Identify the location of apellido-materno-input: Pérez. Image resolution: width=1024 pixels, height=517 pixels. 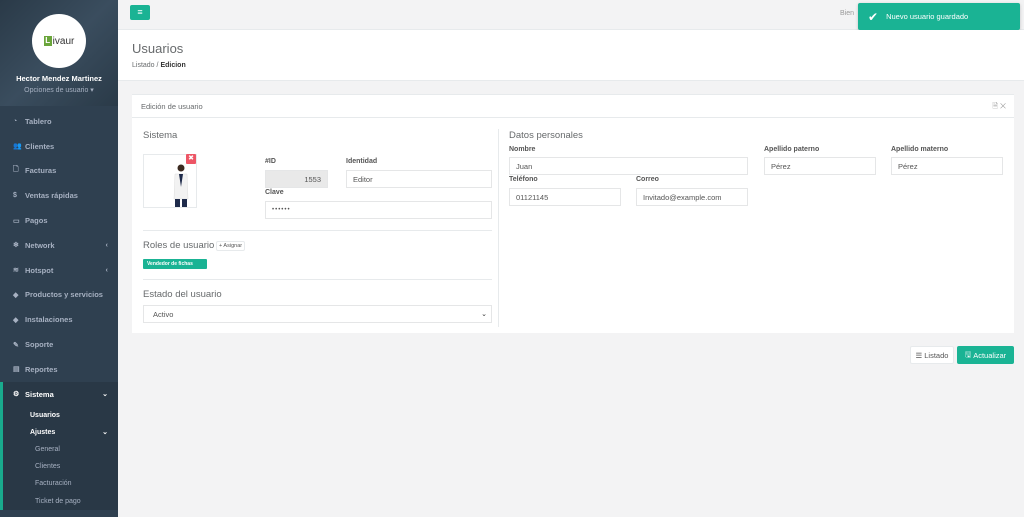
(947, 166).